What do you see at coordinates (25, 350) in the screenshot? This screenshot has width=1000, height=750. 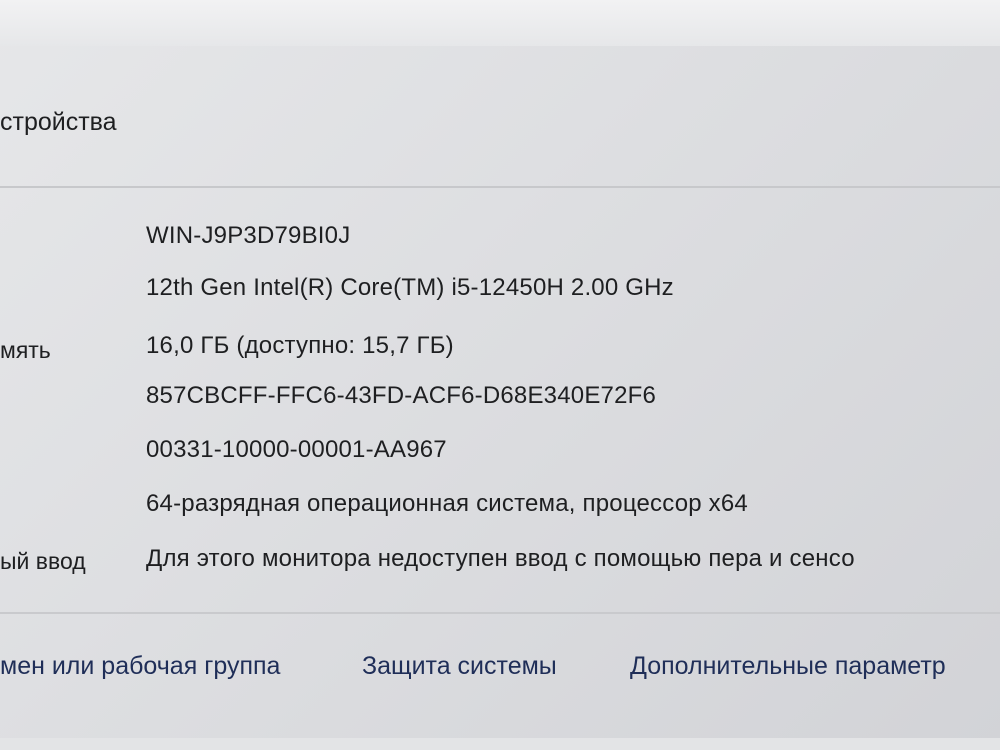 I see `ram-label: мять` at bounding box center [25, 350].